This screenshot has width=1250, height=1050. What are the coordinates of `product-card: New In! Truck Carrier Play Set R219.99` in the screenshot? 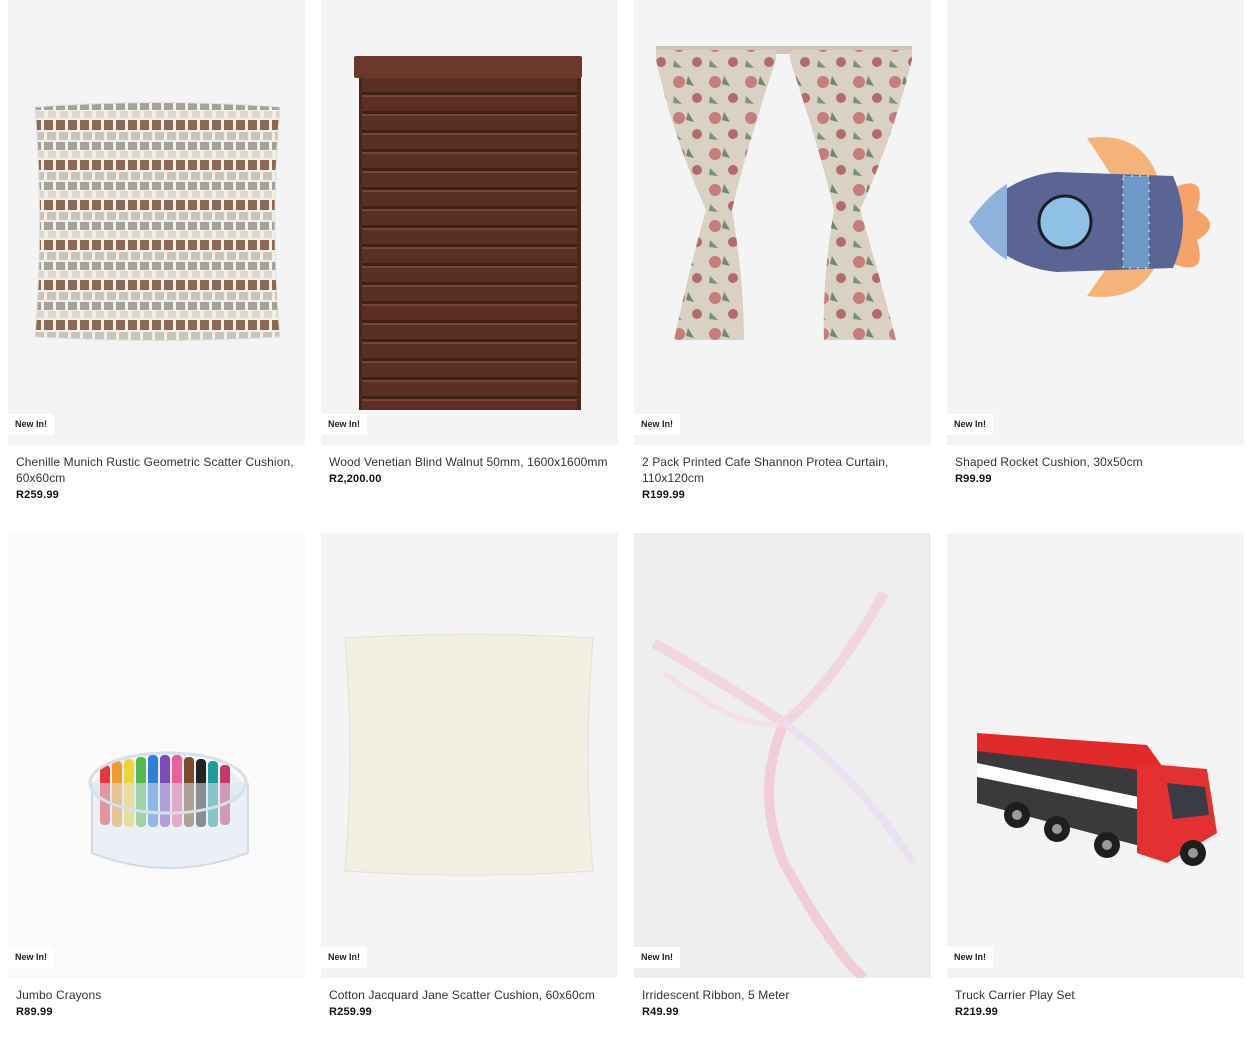 It's located at (1095, 791).